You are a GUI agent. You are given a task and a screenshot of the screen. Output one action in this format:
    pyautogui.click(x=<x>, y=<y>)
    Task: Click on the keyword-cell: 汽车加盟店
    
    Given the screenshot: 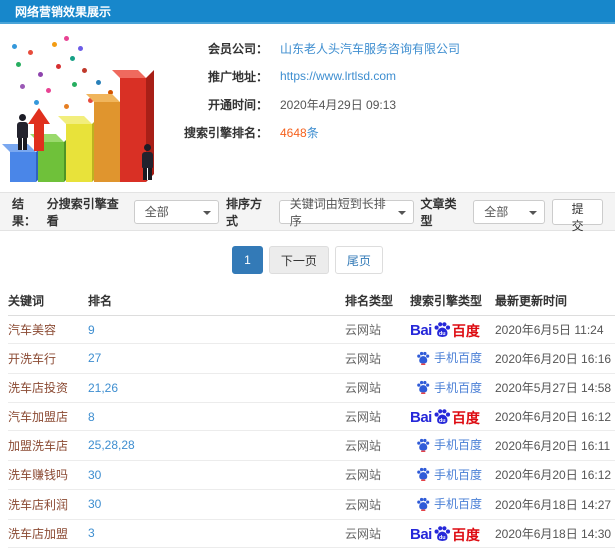 What is the action you would take?
    pyautogui.click(x=48, y=416)
    